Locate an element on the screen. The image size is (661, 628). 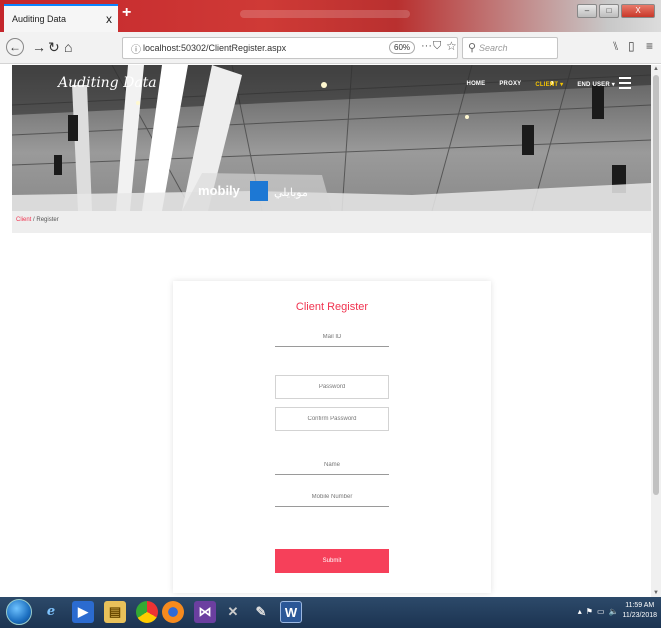
flag-icon: ⚑ is located at coordinates (589, 611).